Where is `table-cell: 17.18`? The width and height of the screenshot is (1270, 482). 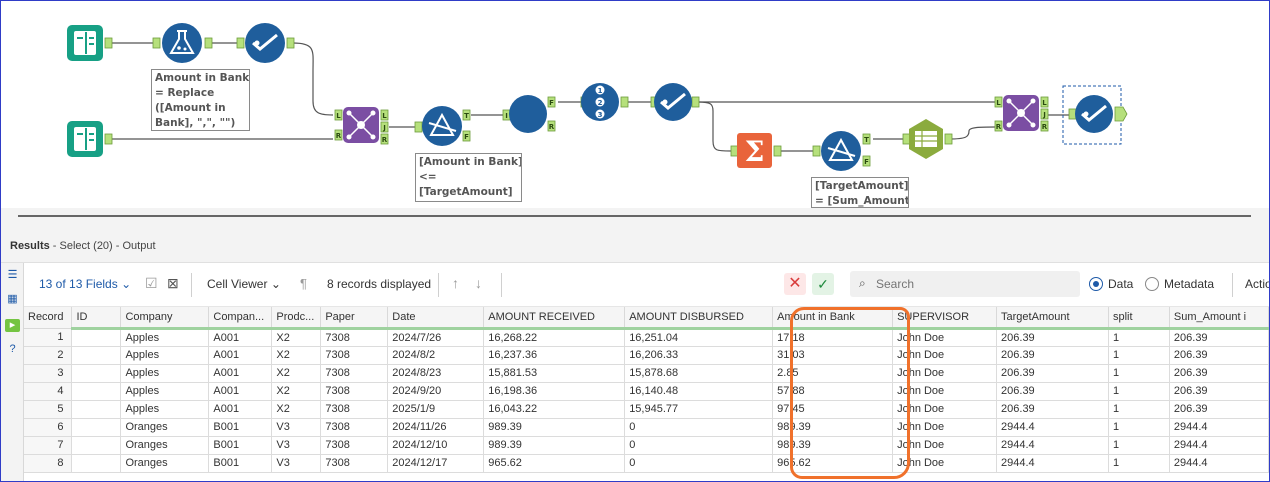 table-cell: 17.18 is located at coordinates (833, 337).